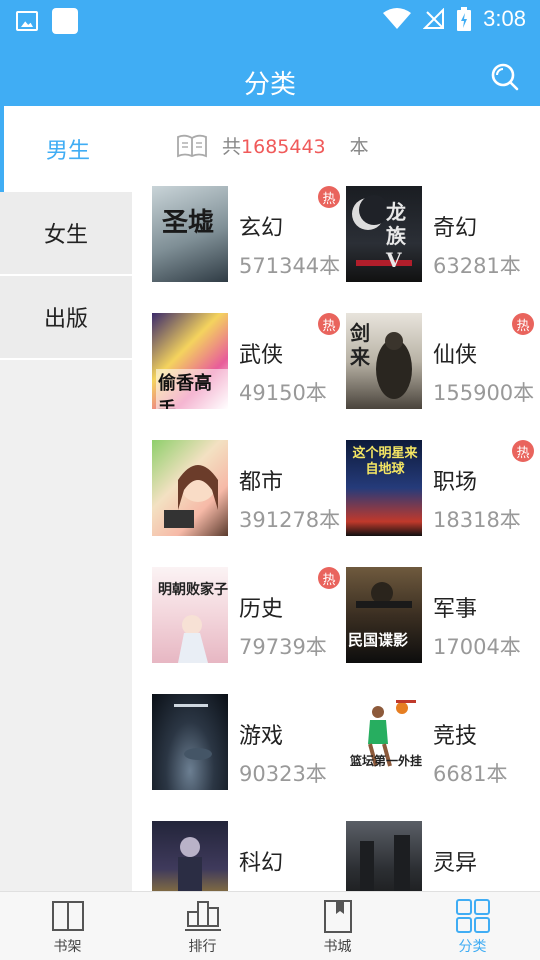 The height and width of the screenshot is (960, 540). What do you see at coordinates (202, 916) in the screenshot?
I see `ranking-icon` at bounding box center [202, 916].